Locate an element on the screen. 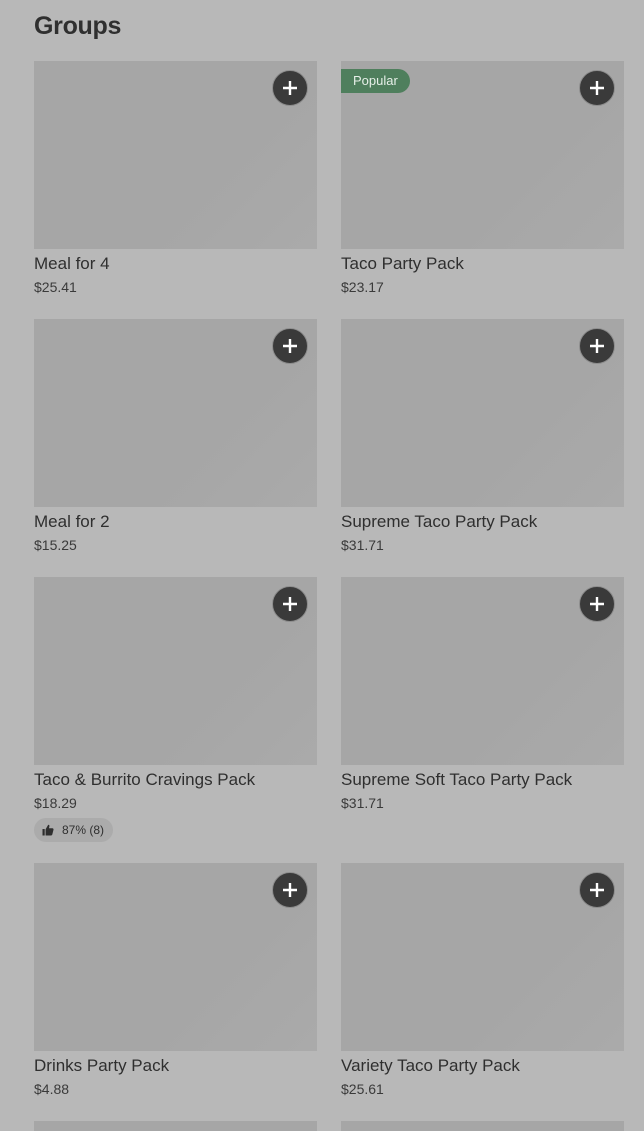 The width and height of the screenshot is (644, 1131). rating-text: 87% (8) is located at coordinates (83, 830).